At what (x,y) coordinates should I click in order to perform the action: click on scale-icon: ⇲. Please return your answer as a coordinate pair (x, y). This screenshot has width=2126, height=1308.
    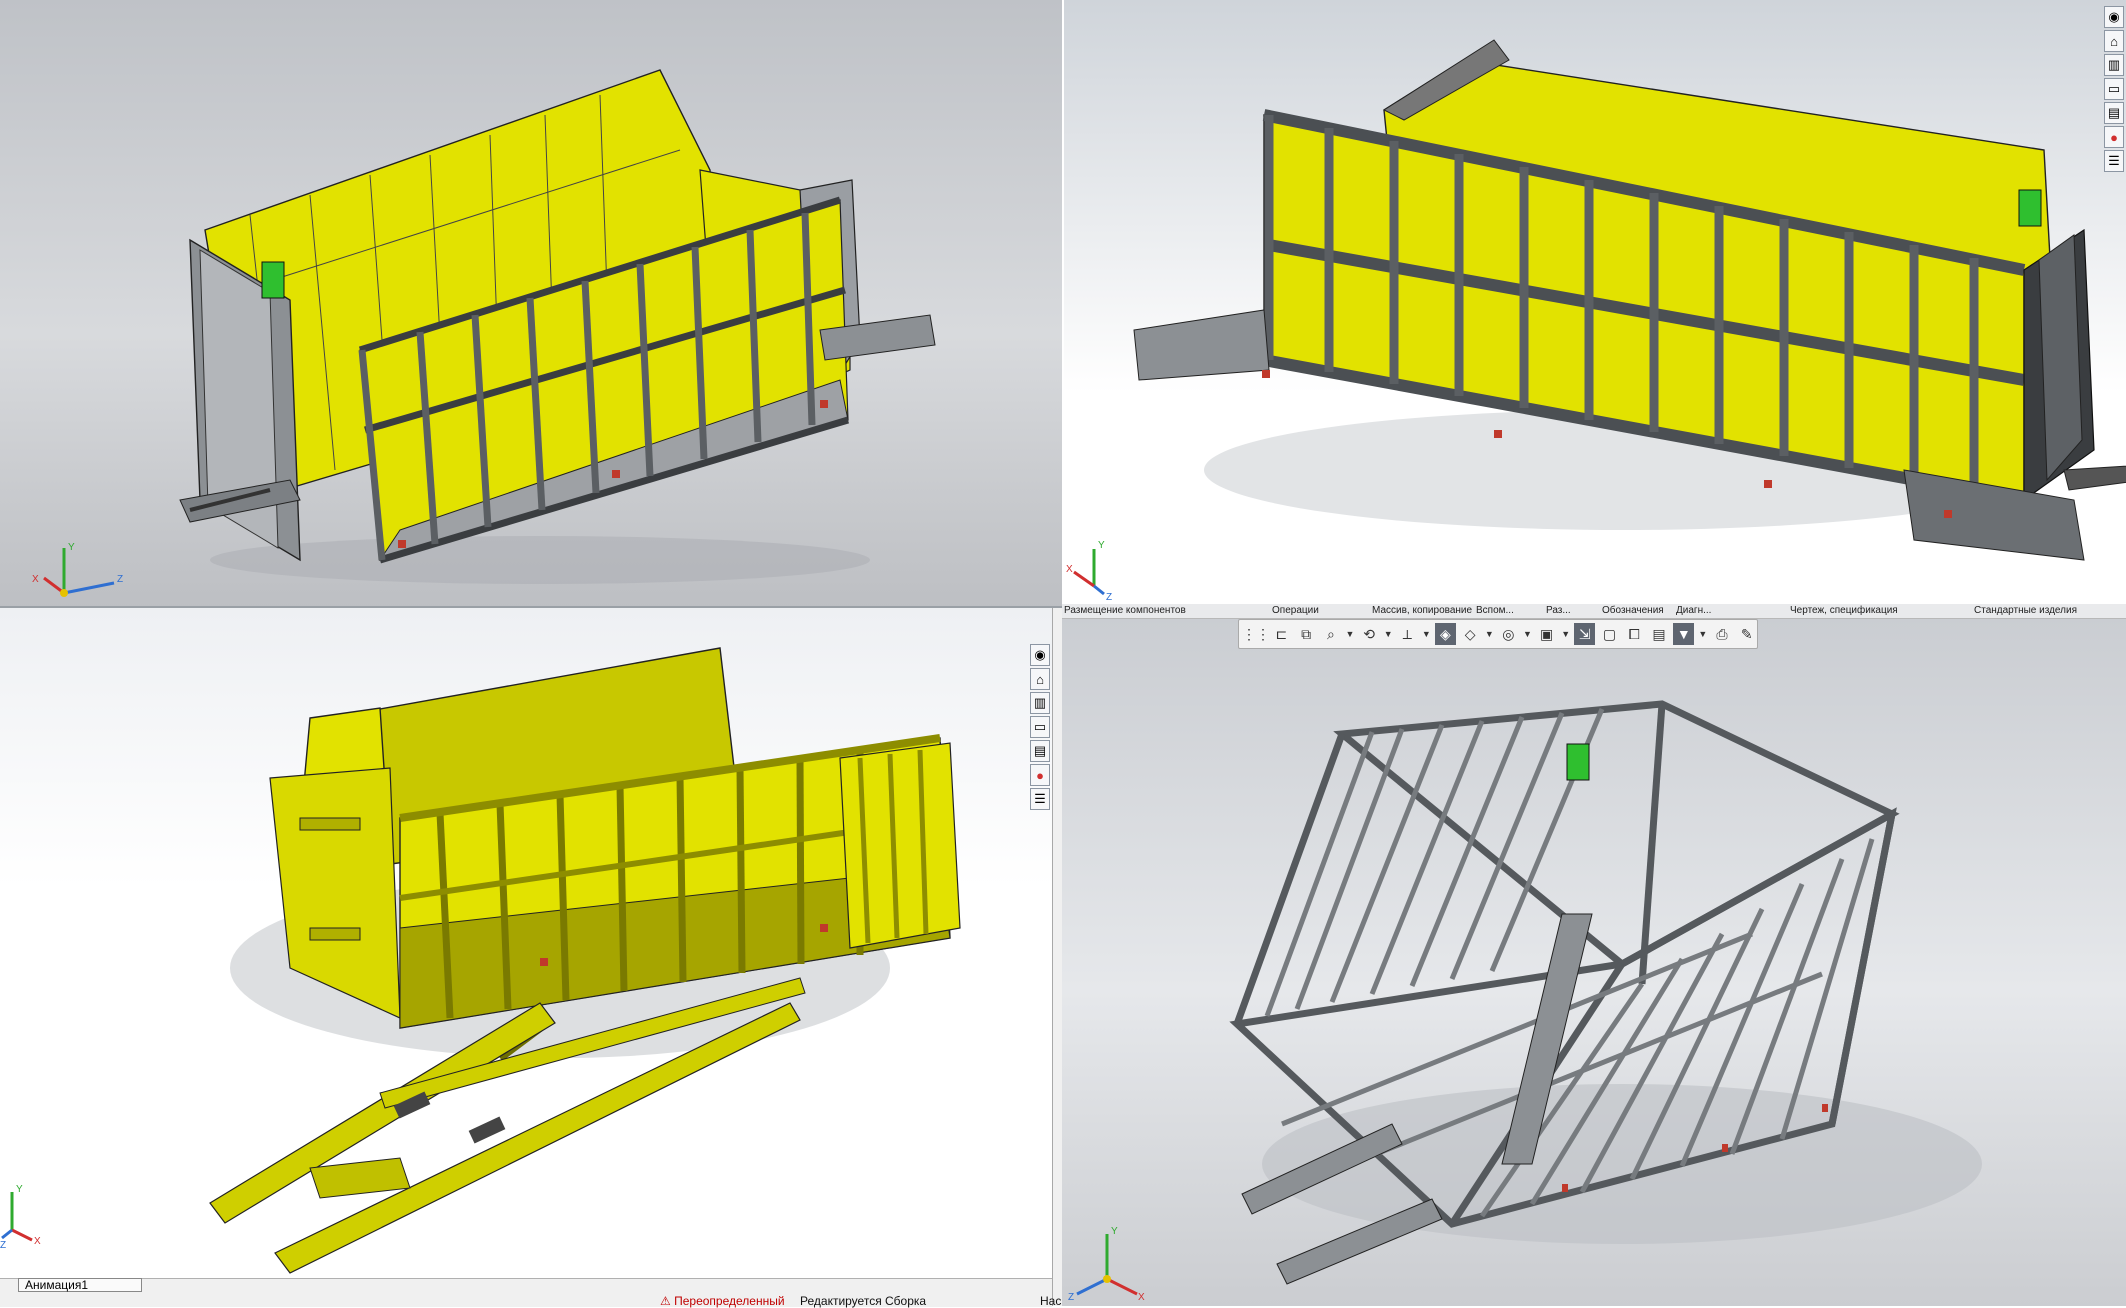
    Looking at the image, I should click on (1585, 634).